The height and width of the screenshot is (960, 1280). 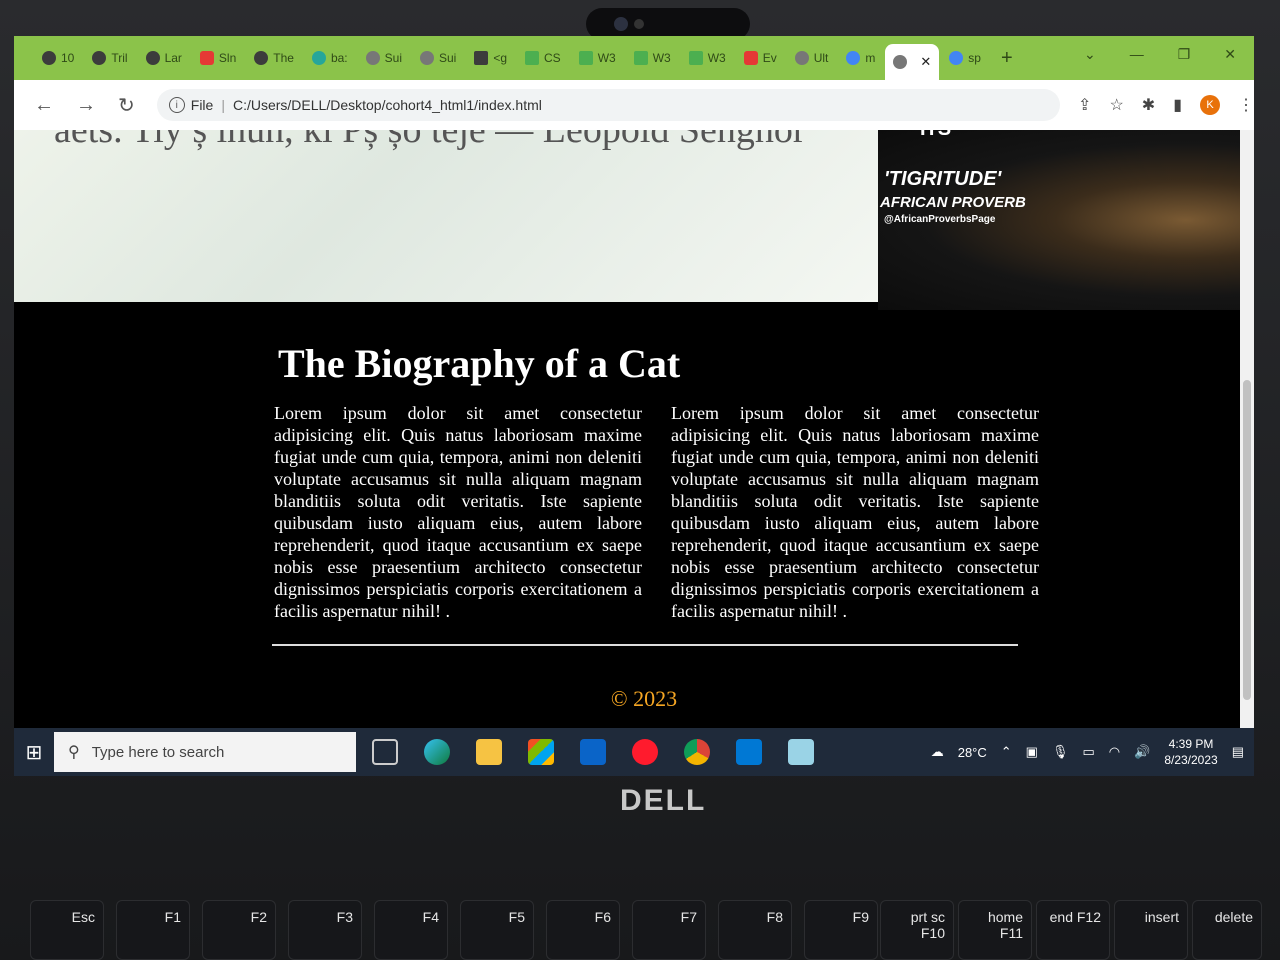 I want to click on back-icon: ←, so click(x=44, y=105).